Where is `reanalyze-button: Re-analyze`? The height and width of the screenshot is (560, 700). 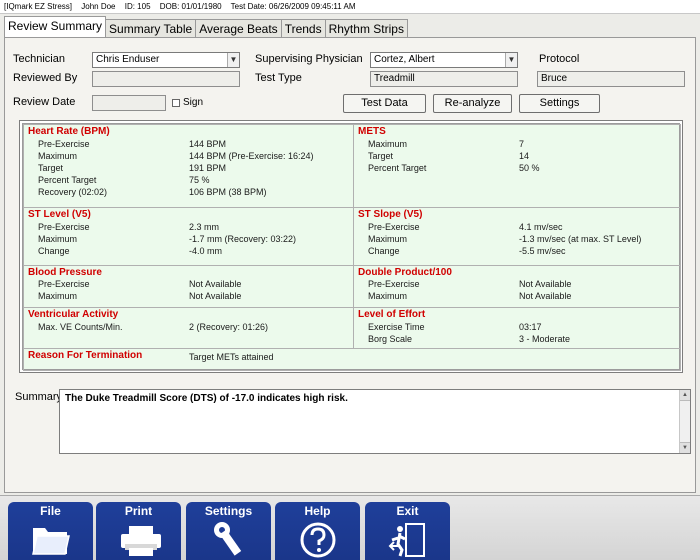 reanalyze-button: Re-analyze is located at coordinates (472, 103).